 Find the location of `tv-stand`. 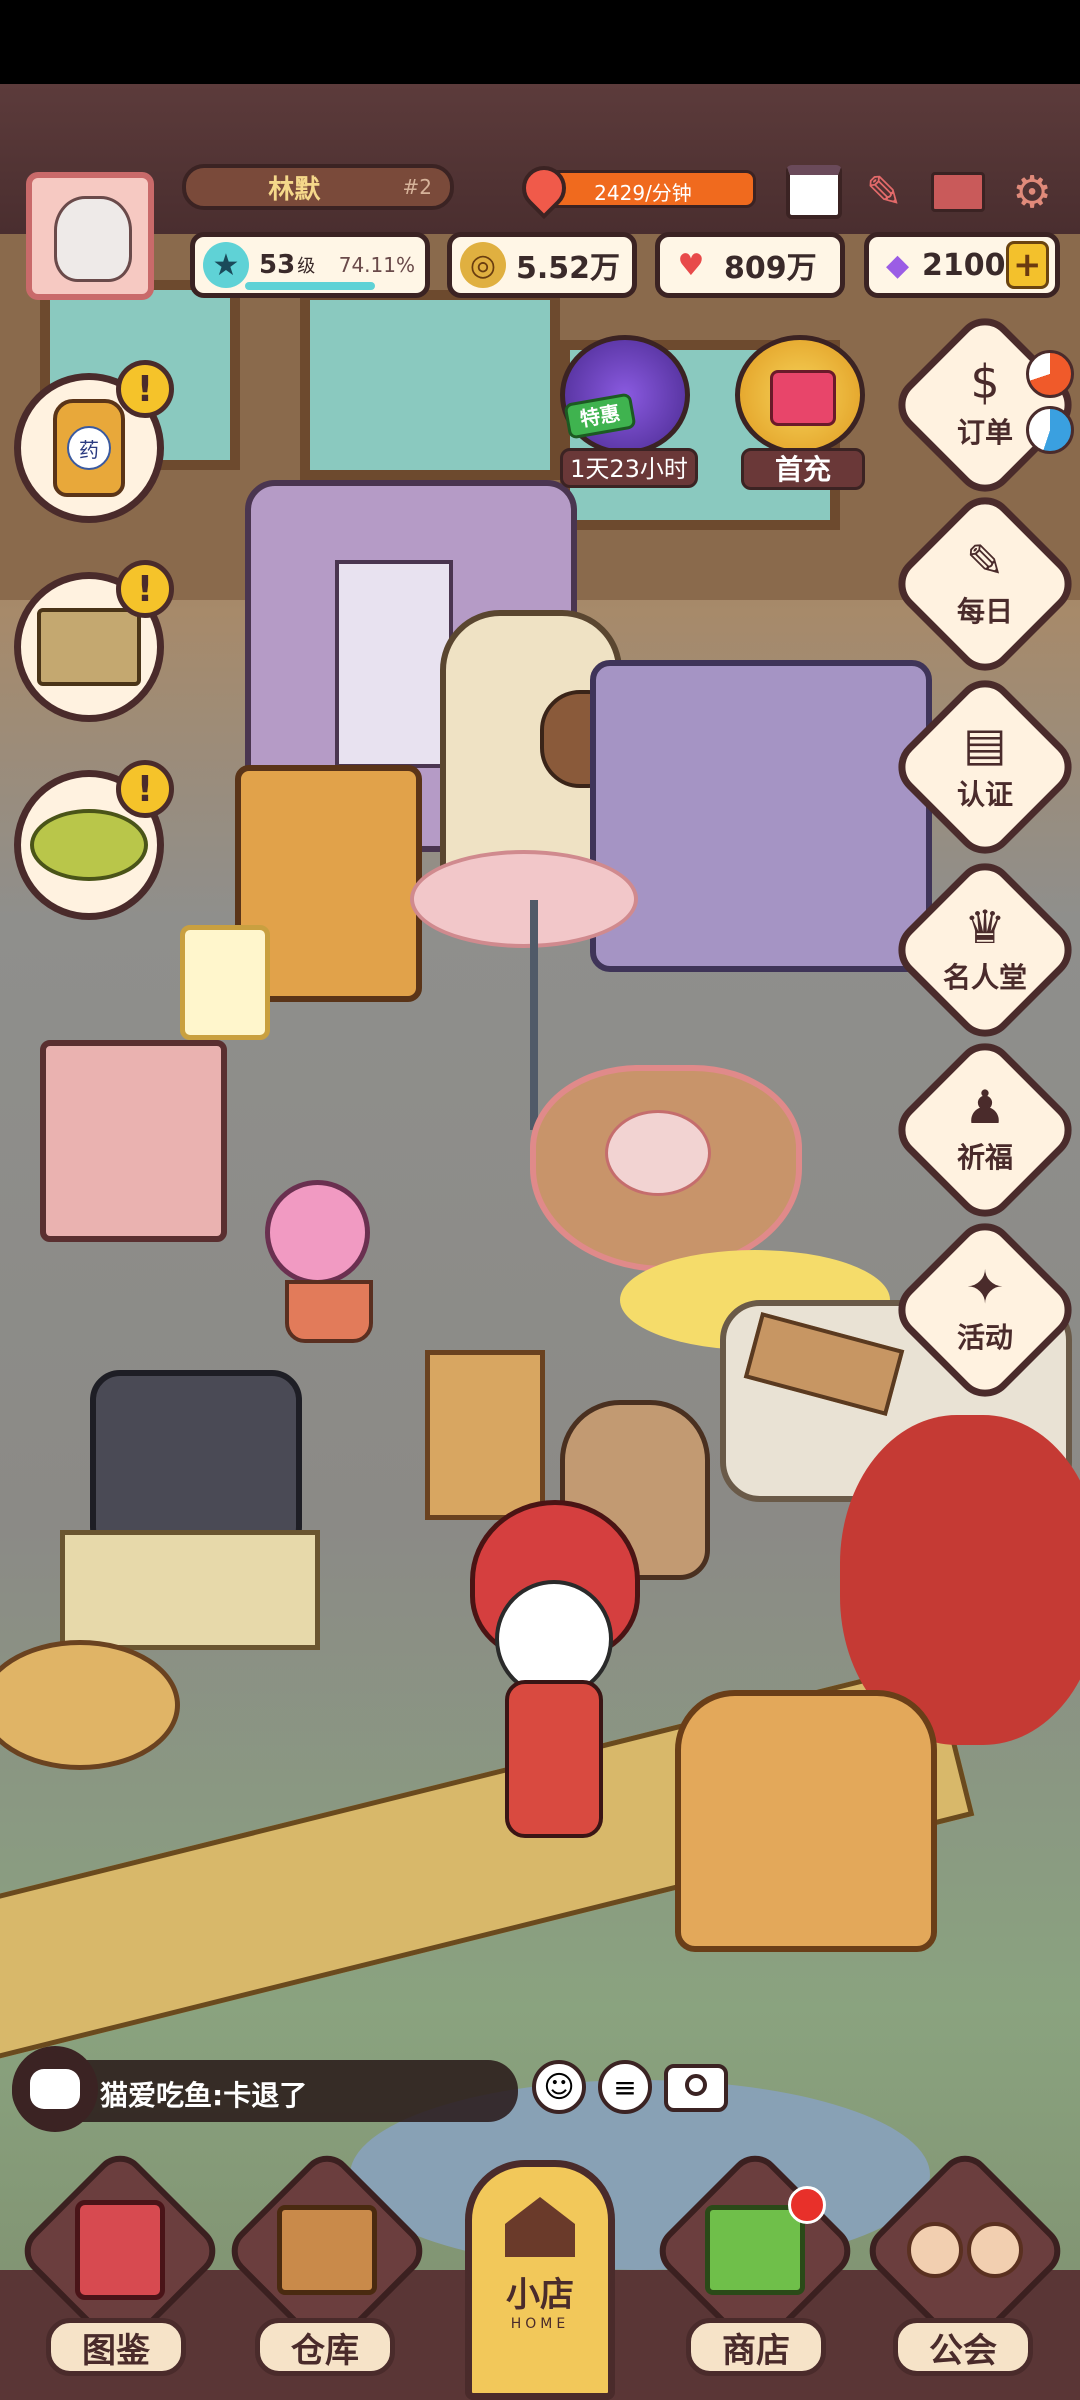

tv-stand is located at coordinates (190, 1590).